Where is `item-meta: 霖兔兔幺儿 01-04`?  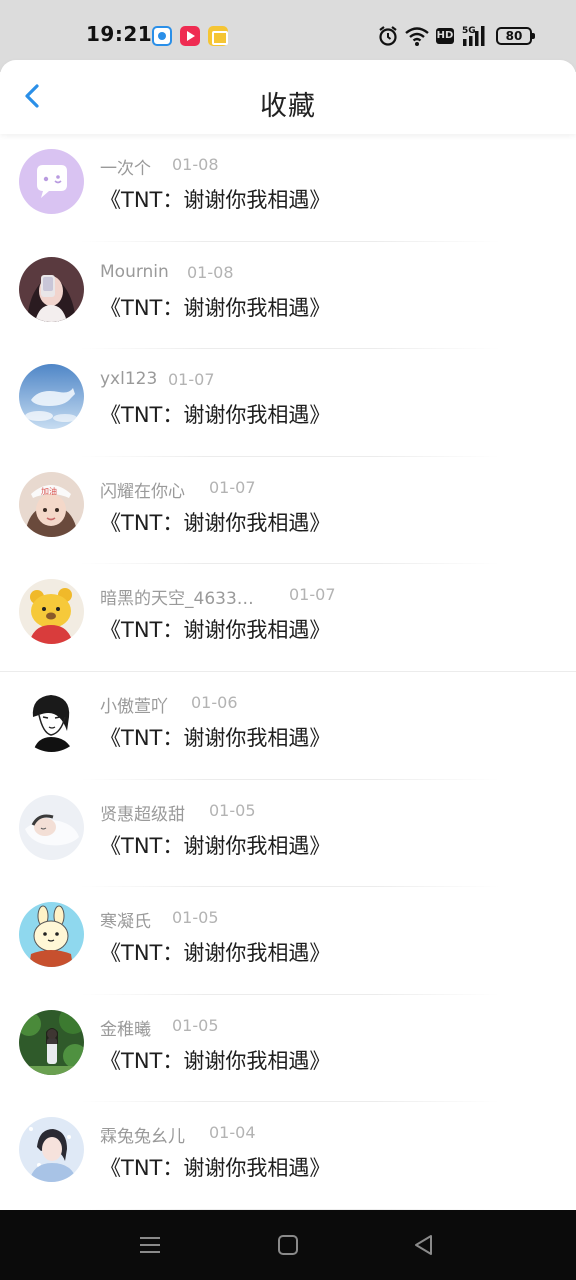
item-meta: 霖兔兔幺儿 01-04 is located at coordinates (178, 1135).